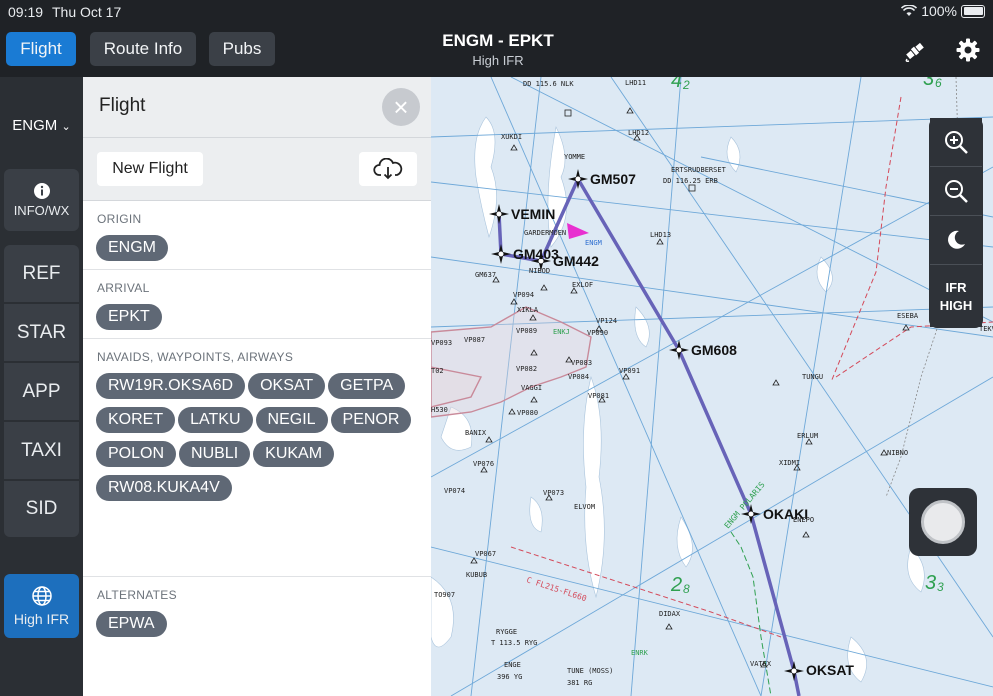  I want to click on map-label: DD 116.25 ERB, so click(690, 181).